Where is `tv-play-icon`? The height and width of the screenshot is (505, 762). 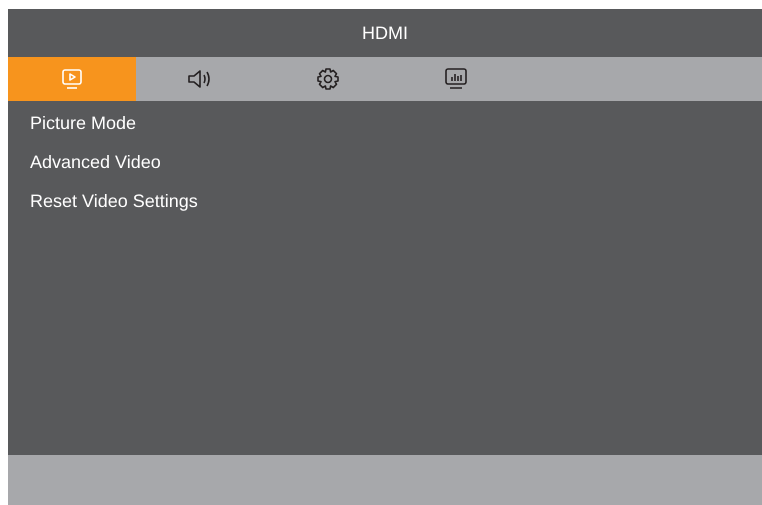 tv-play-icon is located at coordinates (72, 79).